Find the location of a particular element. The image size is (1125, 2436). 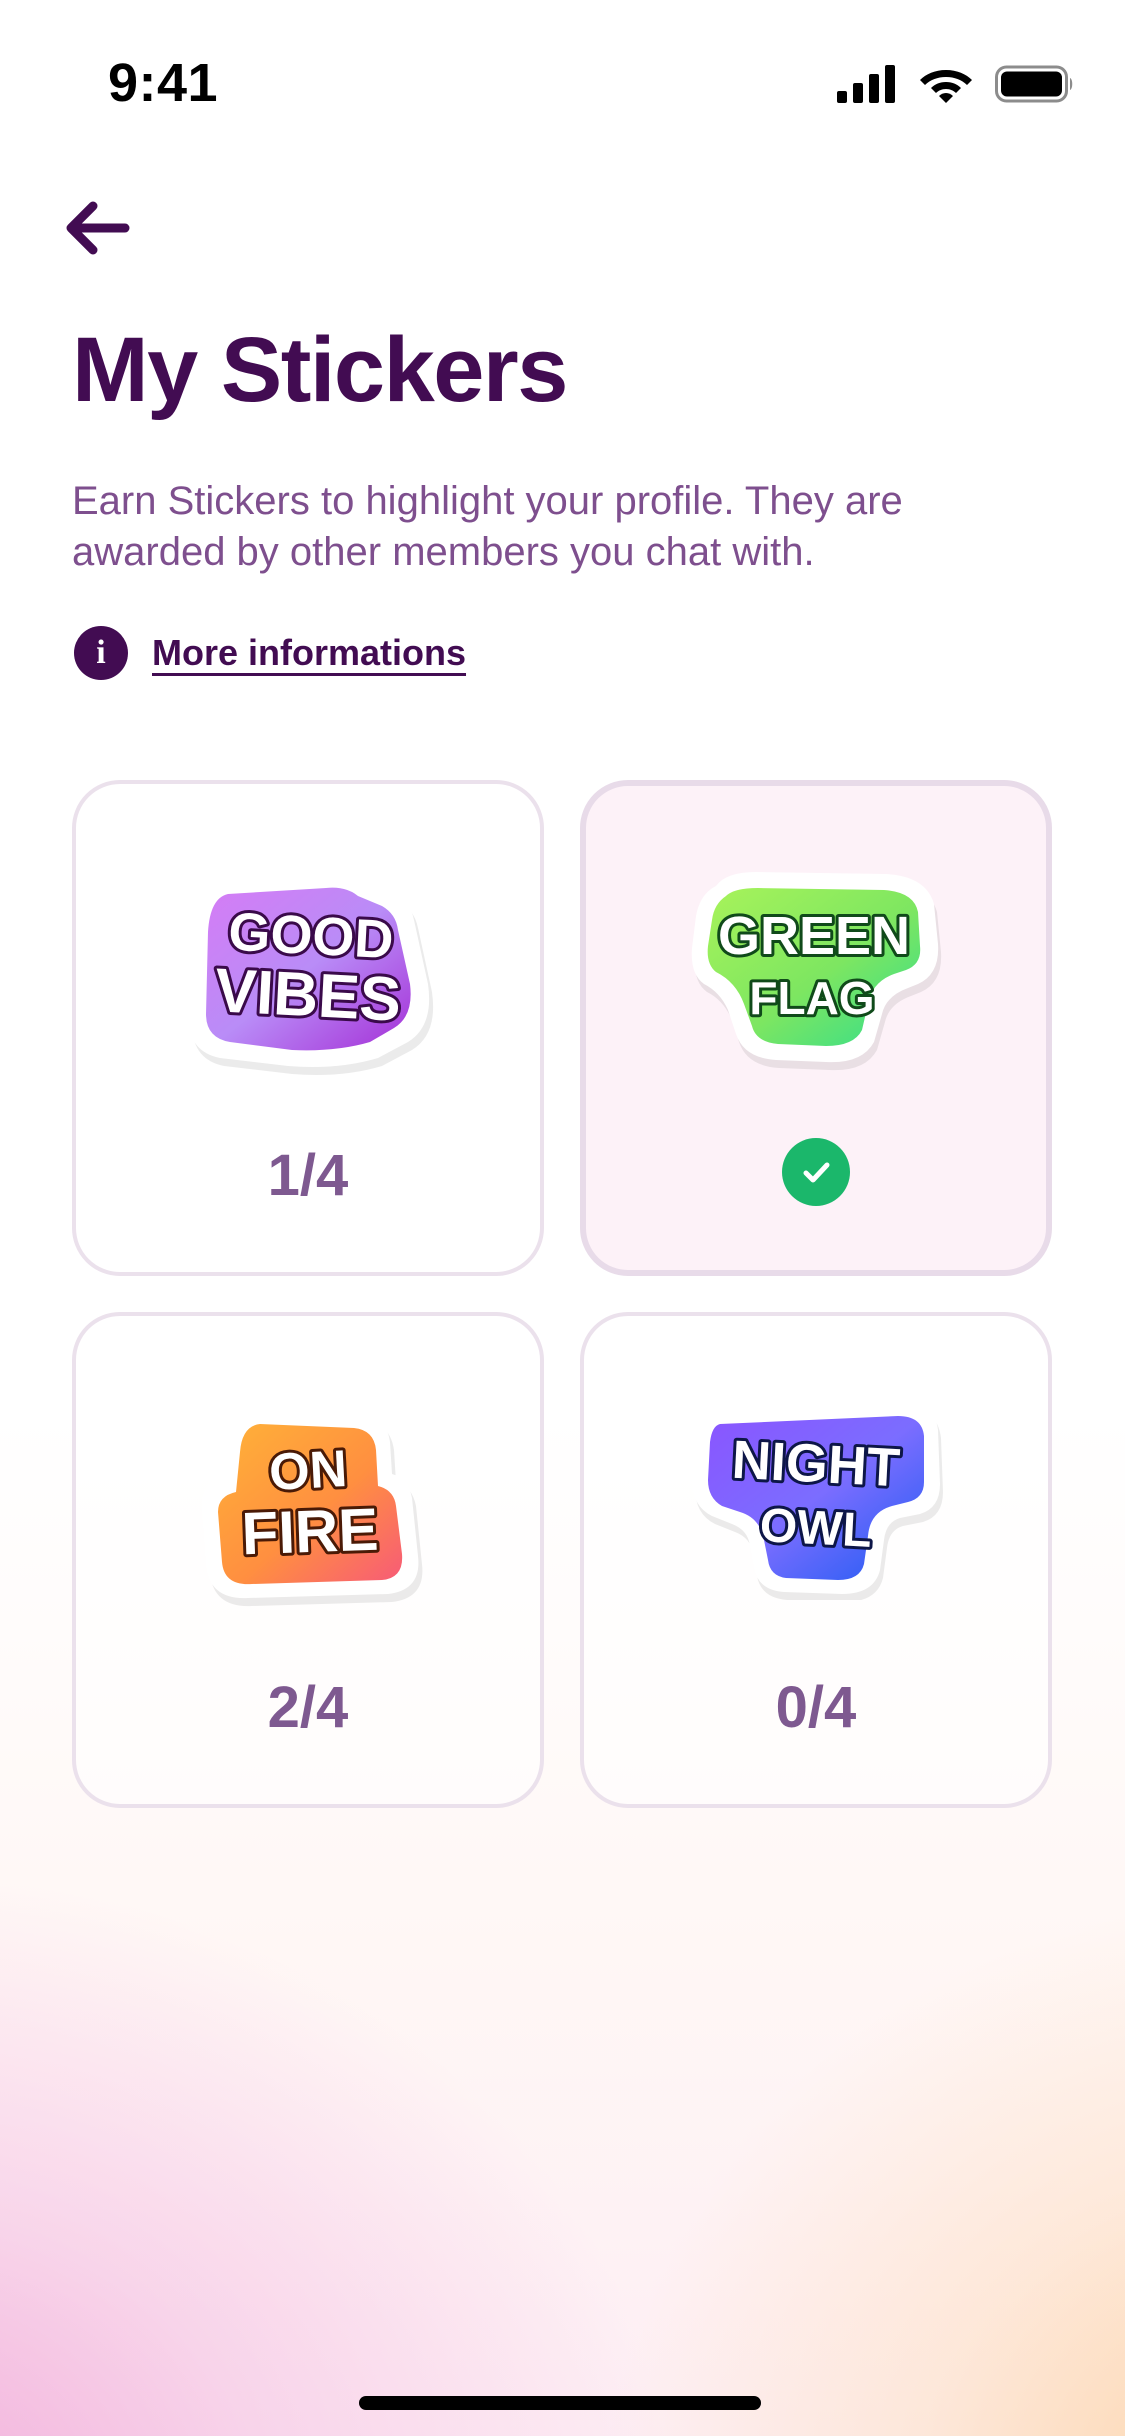

more-info-row: i More informations is located at coordinates (270, 653).